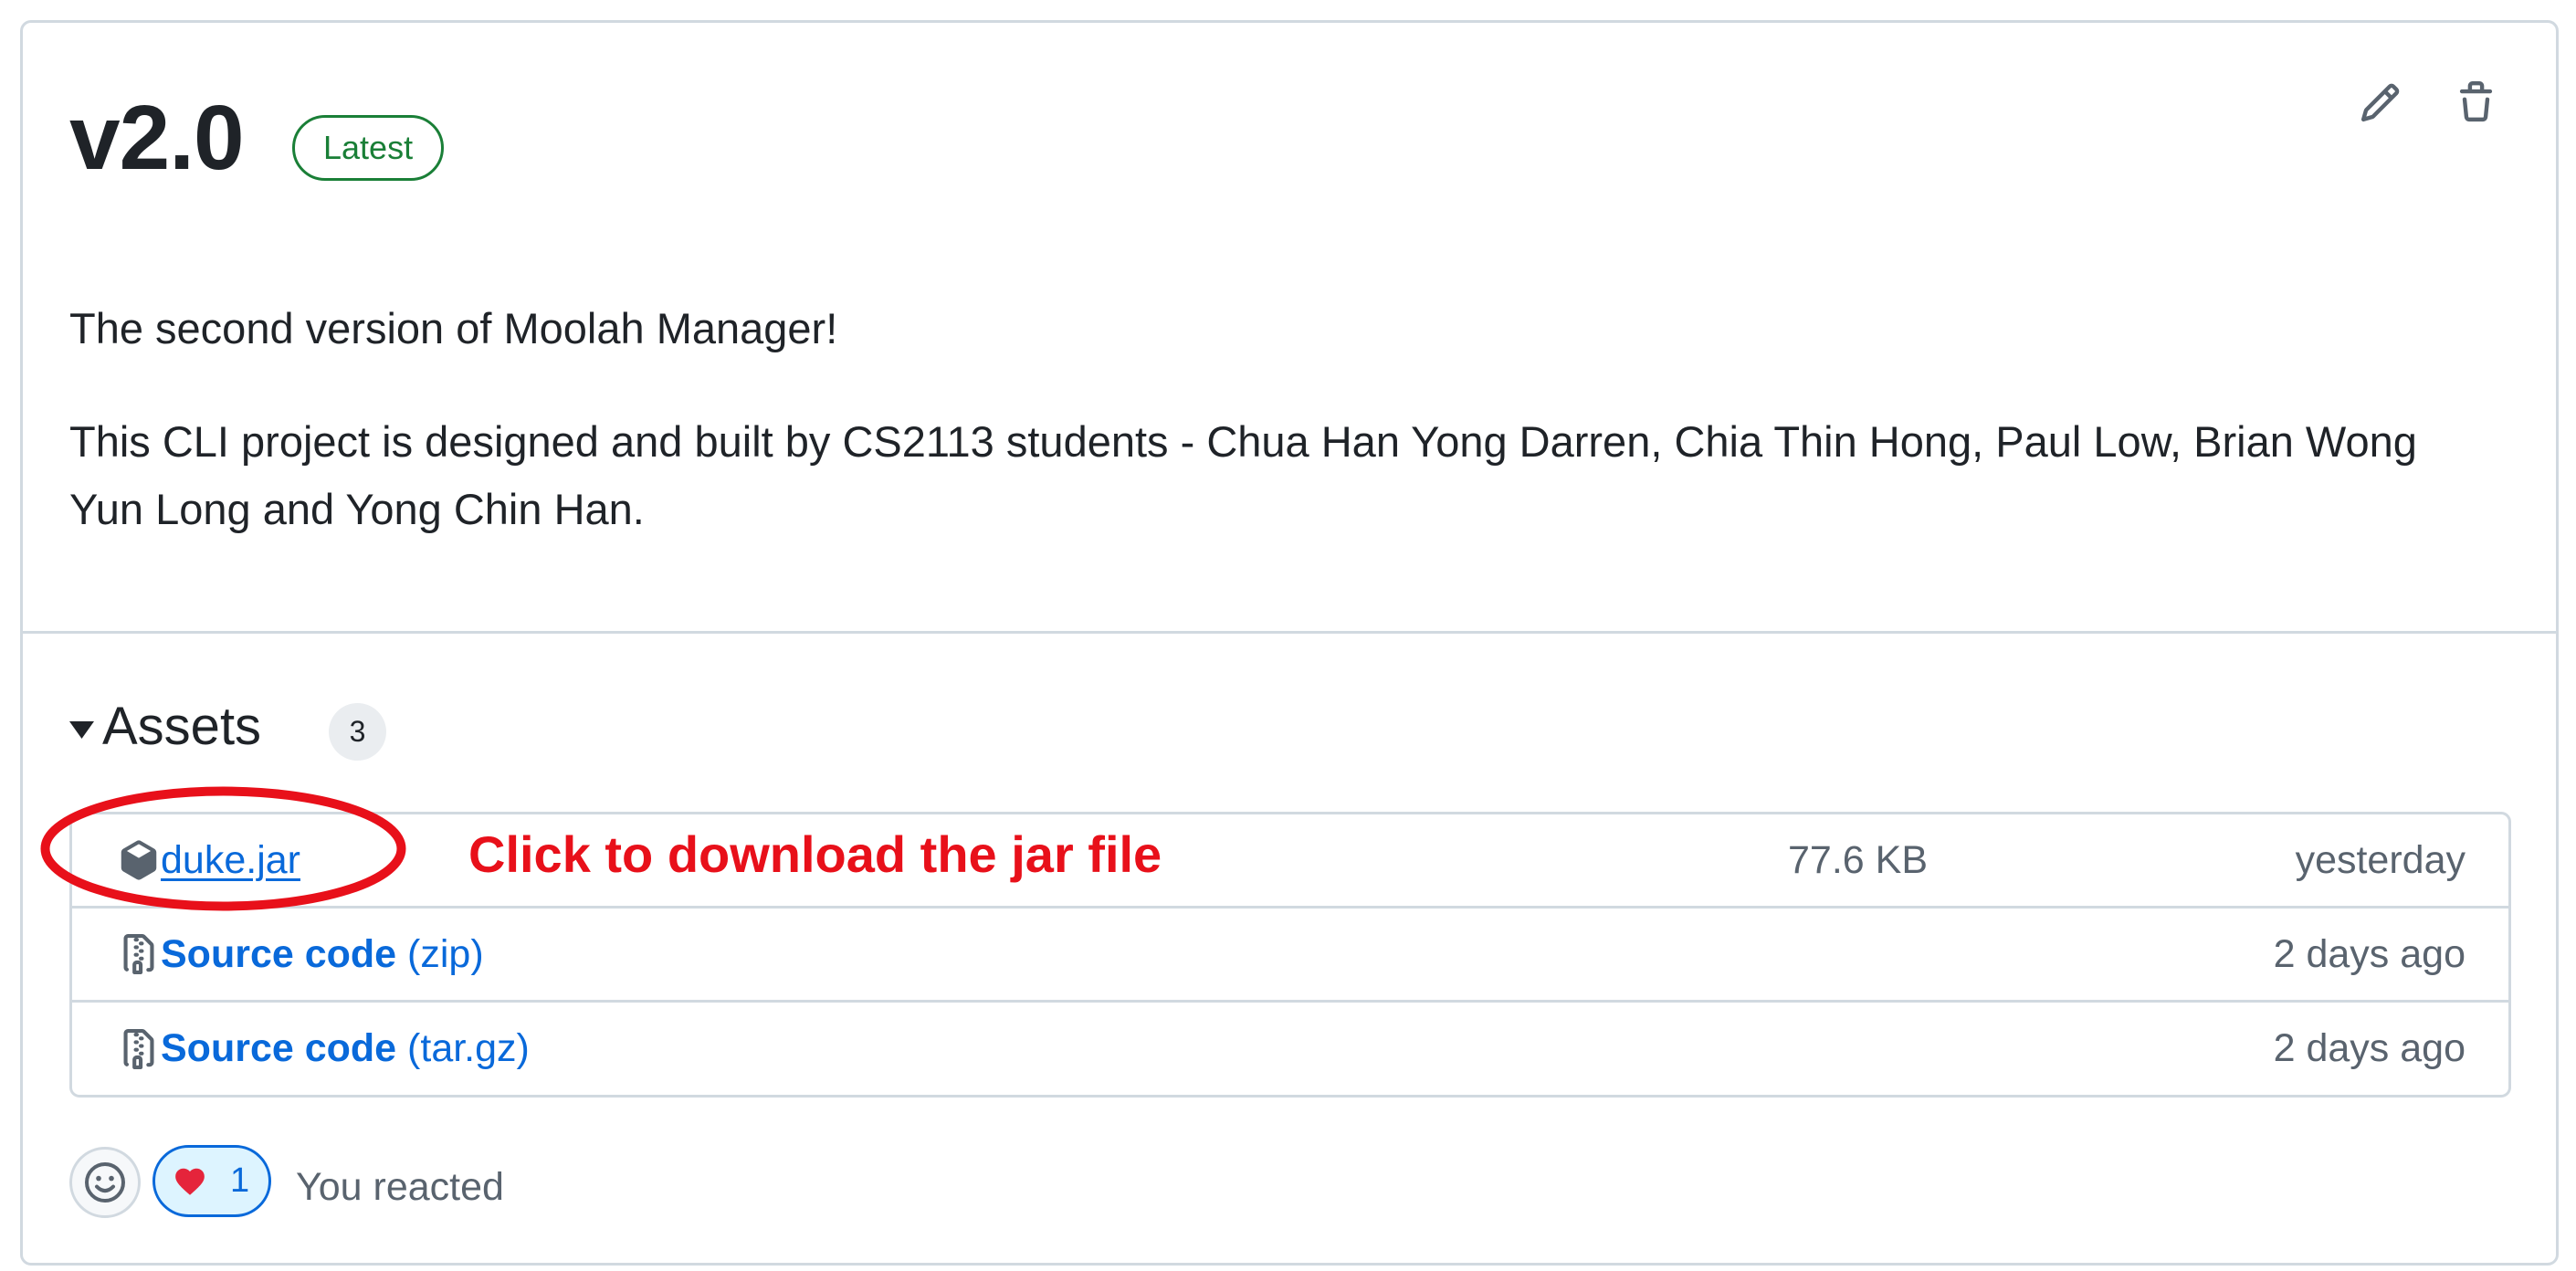 Image resolution: width=2576 pixels, height=1271 pixels. What do you see at coordinates (190, 1181) in the screenshot?
I see `heart-icon` at bounding box center [190, 1181].